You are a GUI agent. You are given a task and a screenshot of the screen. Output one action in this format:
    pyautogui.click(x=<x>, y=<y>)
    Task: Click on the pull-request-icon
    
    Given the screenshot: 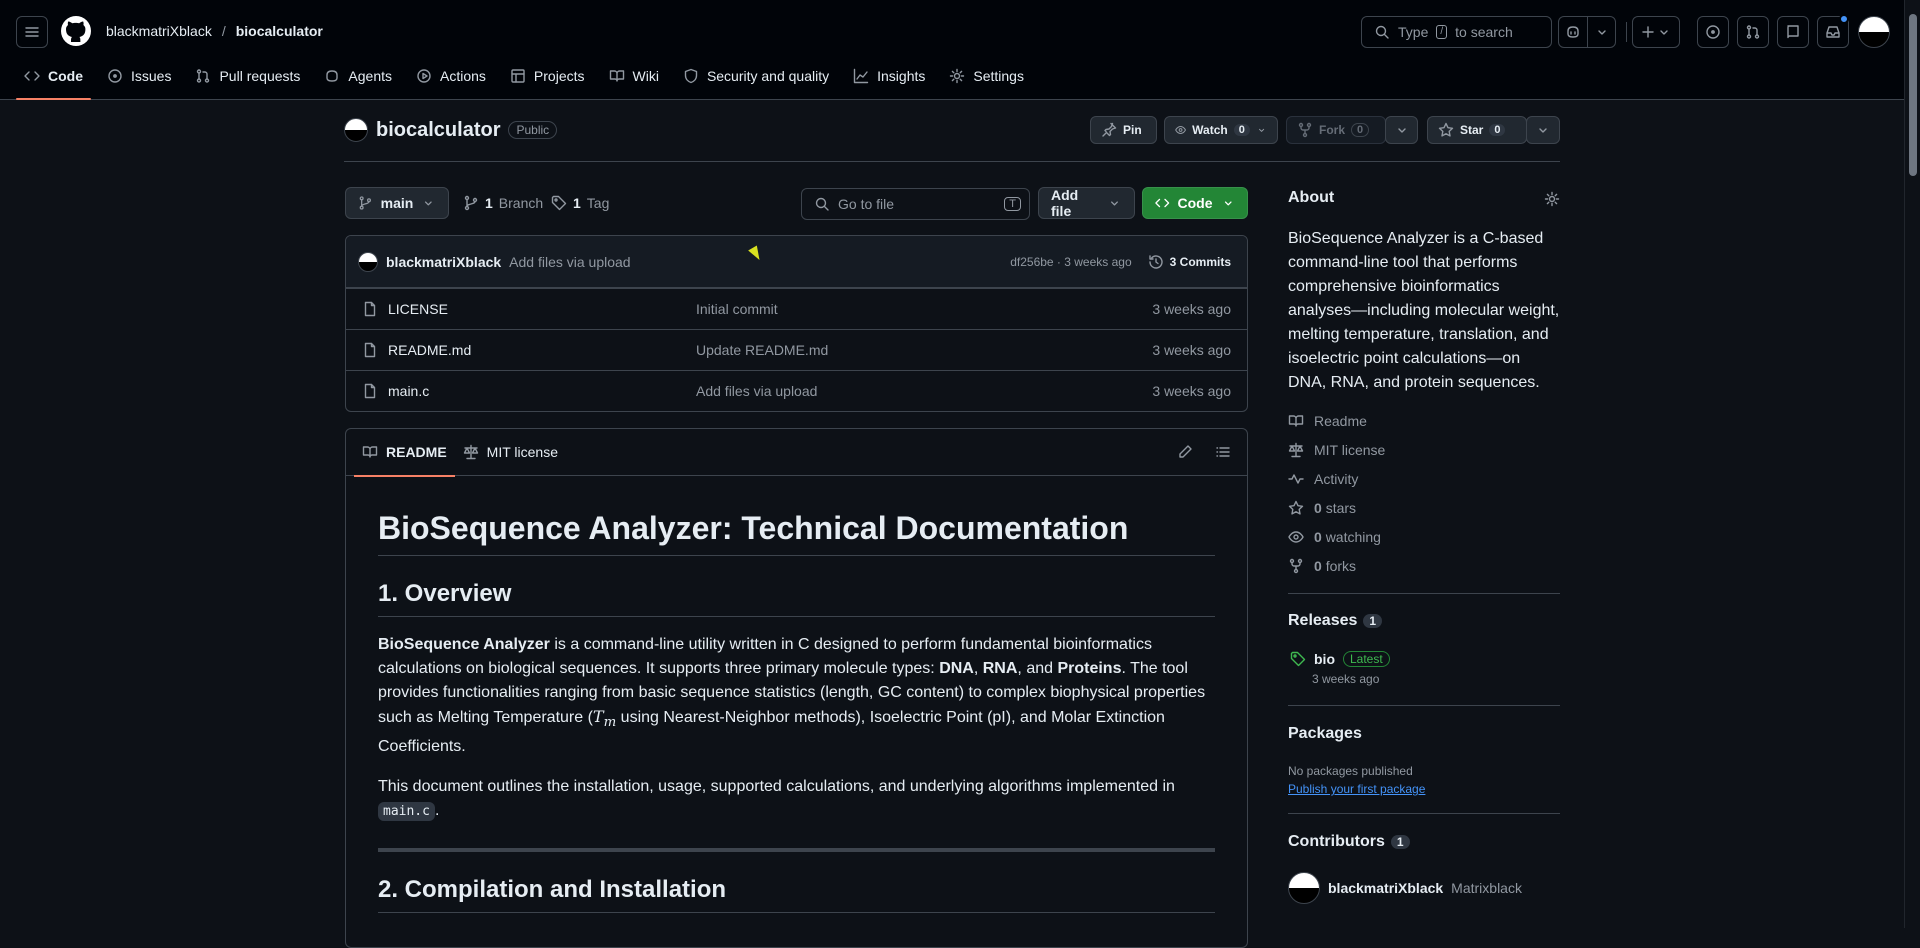 What is the action you would take?
    pyautogui.click(x=1753, y=32)
    